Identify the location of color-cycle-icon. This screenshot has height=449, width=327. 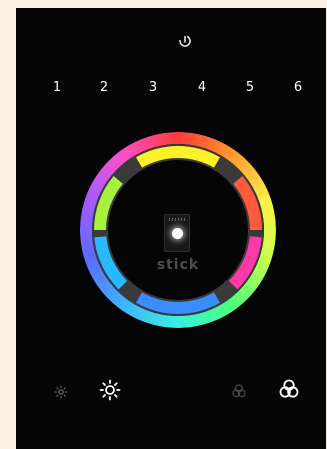
(289, 389).